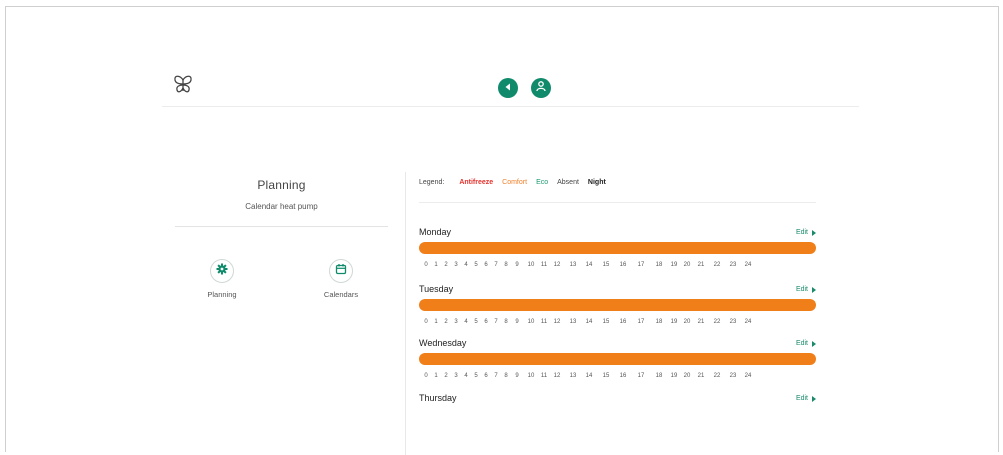 The width and height of the screenshot is (1003, 455). I want to click on back-button, so click(508, 88).